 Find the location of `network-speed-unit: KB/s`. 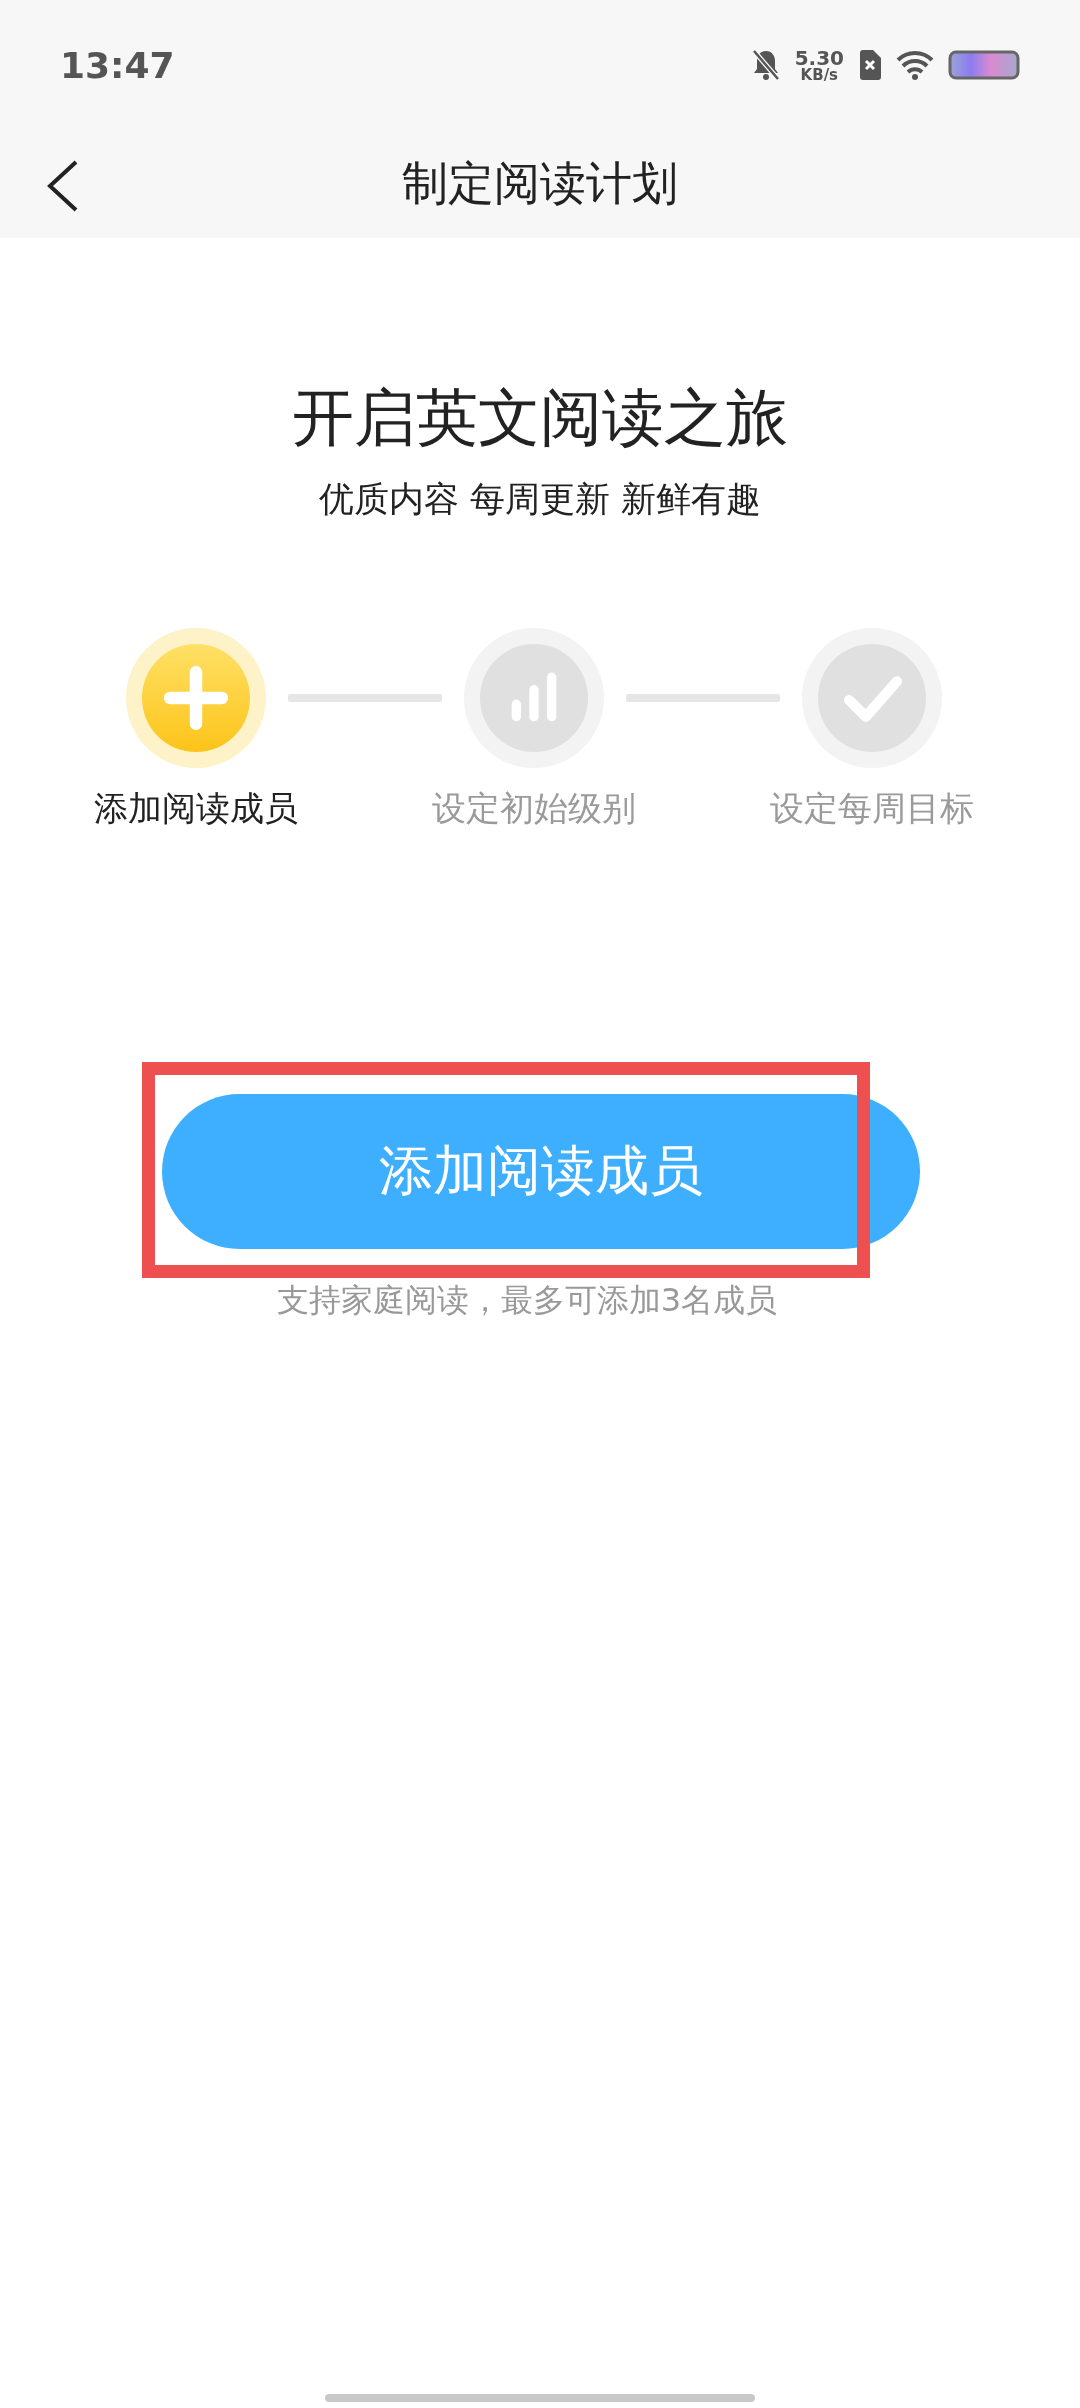

network-speed-unit: KB/s is located at coordinates (819, 75).